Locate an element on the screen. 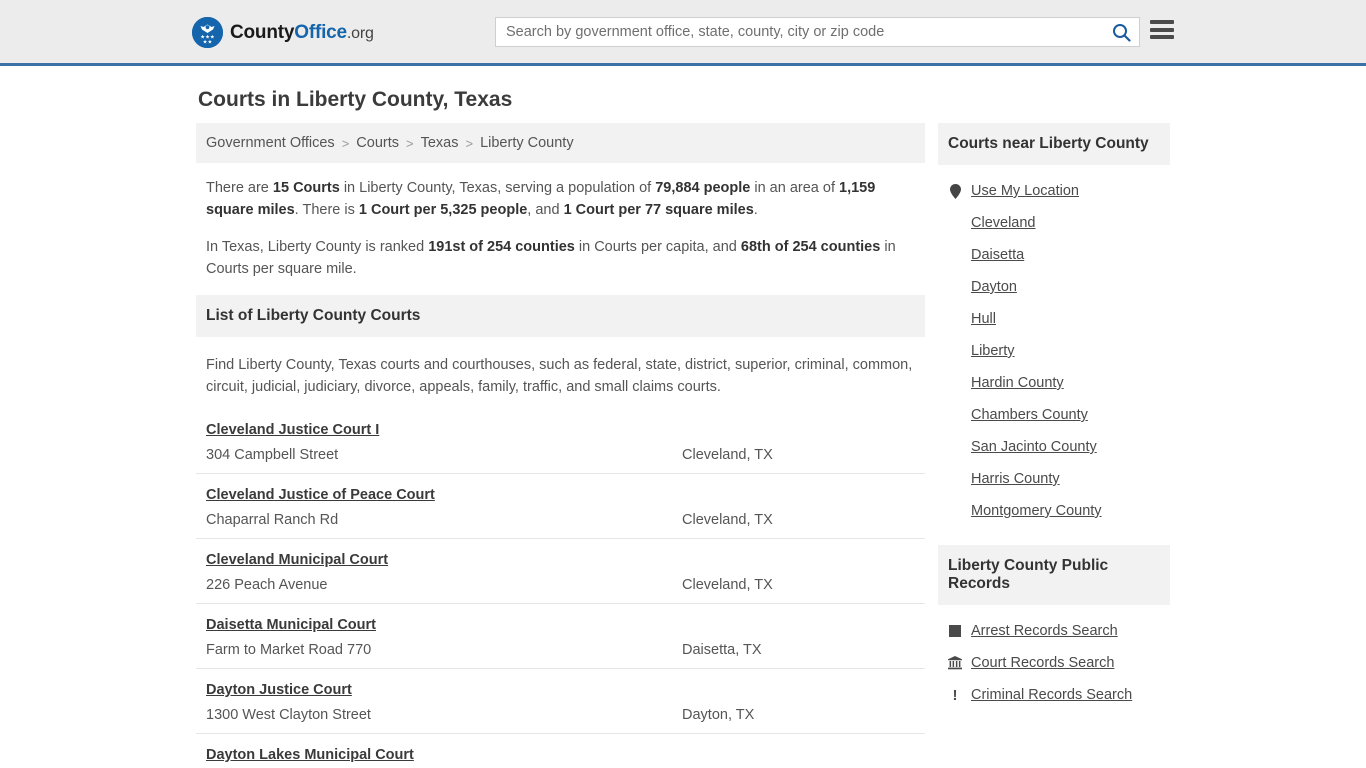  stat-population: 79,884 people is located at coordinates (703, 188).